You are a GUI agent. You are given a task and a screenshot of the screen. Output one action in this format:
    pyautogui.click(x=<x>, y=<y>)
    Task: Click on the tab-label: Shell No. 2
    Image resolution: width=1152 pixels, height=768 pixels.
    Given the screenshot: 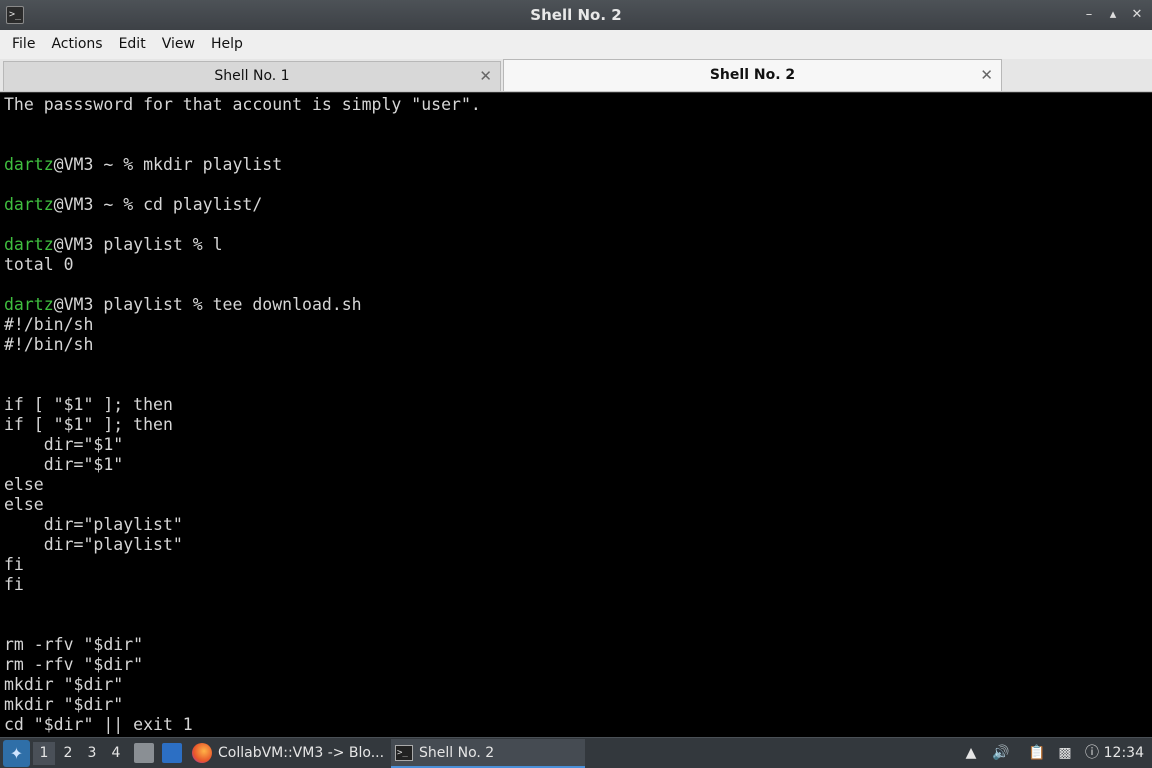 What is the action you would take?
    pyautogui.click(x=752, y=75)
    